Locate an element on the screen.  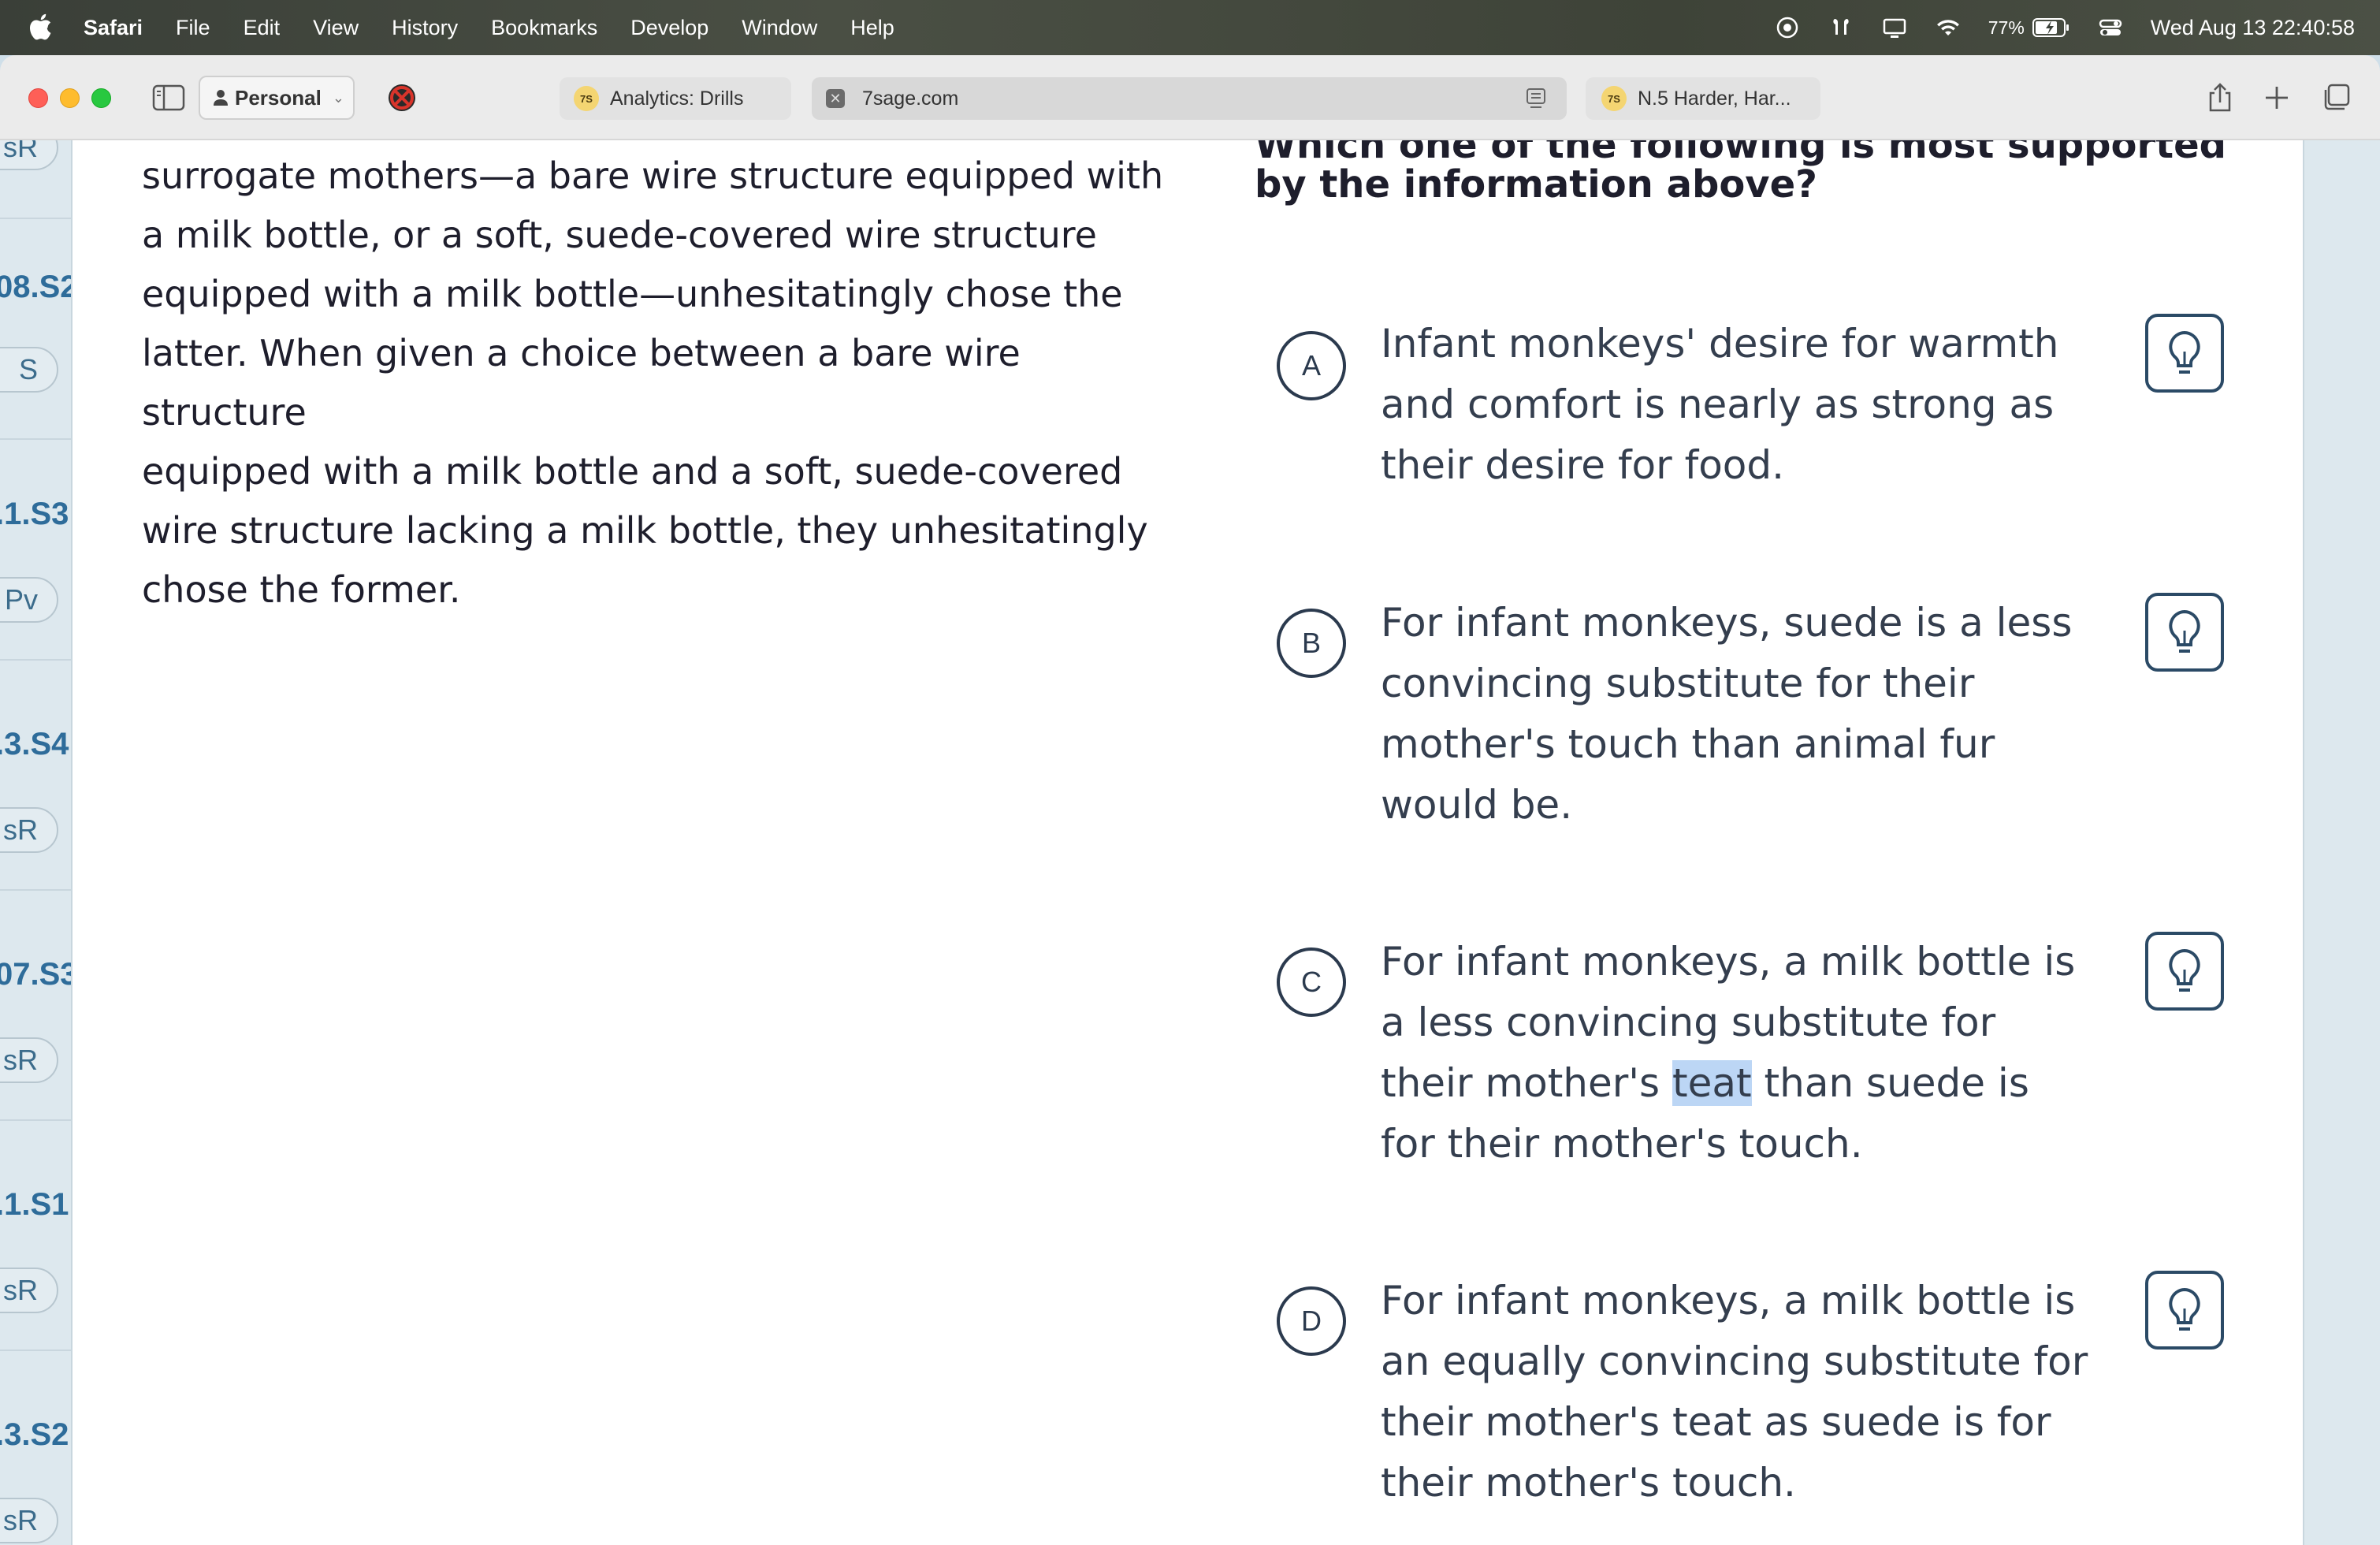
menu-help: Help is located at coordinates (872, 28).